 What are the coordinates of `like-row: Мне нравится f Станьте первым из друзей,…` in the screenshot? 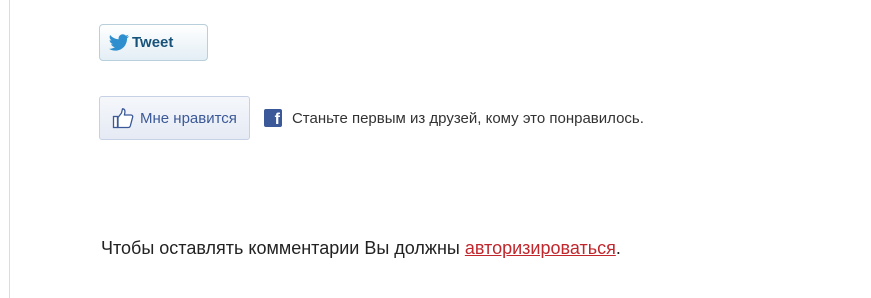 It's located at (371, 118).